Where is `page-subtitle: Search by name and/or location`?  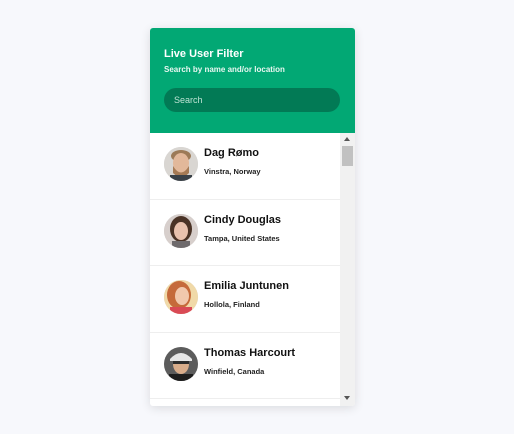
page-subtitle: Search by name and/or location is located at coordinates (224, 69).